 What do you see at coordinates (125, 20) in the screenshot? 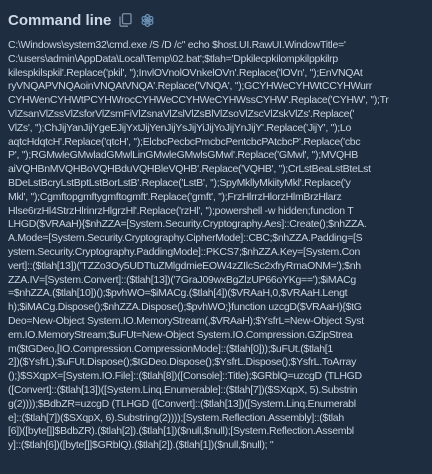
I see `copy-icon` at bounding box center [125, 20].